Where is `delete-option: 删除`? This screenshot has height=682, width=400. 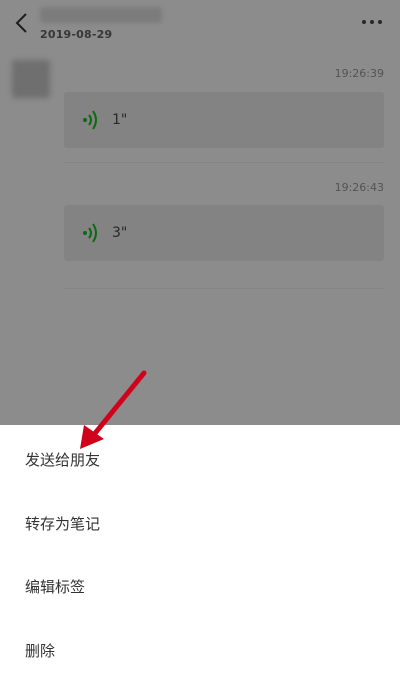 delete-option: 删除 is located at coordinates (200, 650).